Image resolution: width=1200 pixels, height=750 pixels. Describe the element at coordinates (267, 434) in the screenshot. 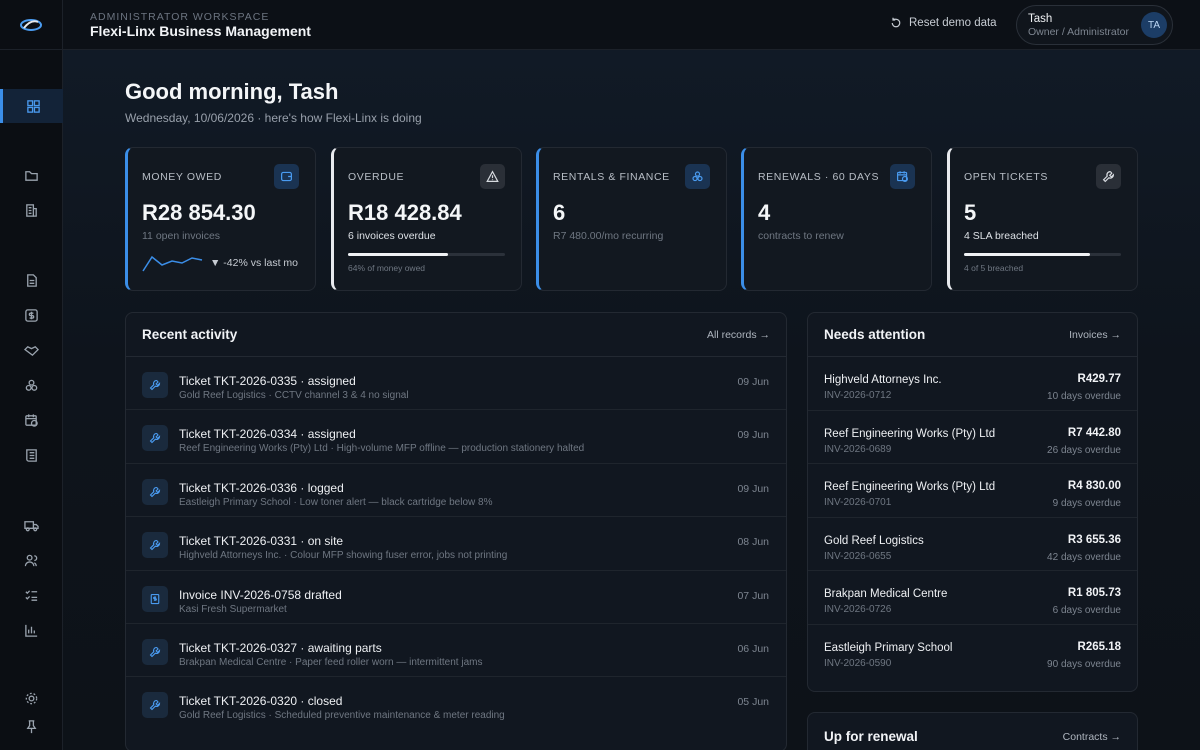

I see `activity-title: Ticket TKT-2026-0334 · assigned` at that location.